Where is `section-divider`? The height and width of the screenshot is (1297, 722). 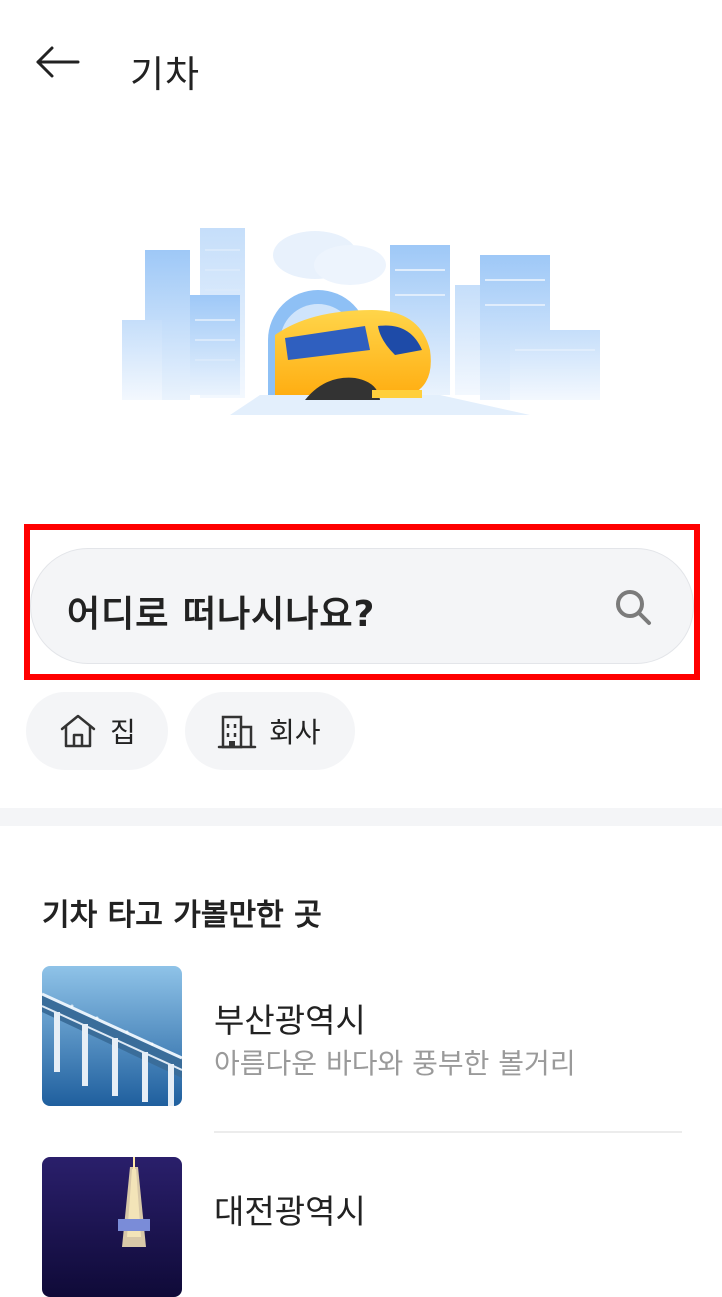
section-divider is located at coordinates (361, 817).